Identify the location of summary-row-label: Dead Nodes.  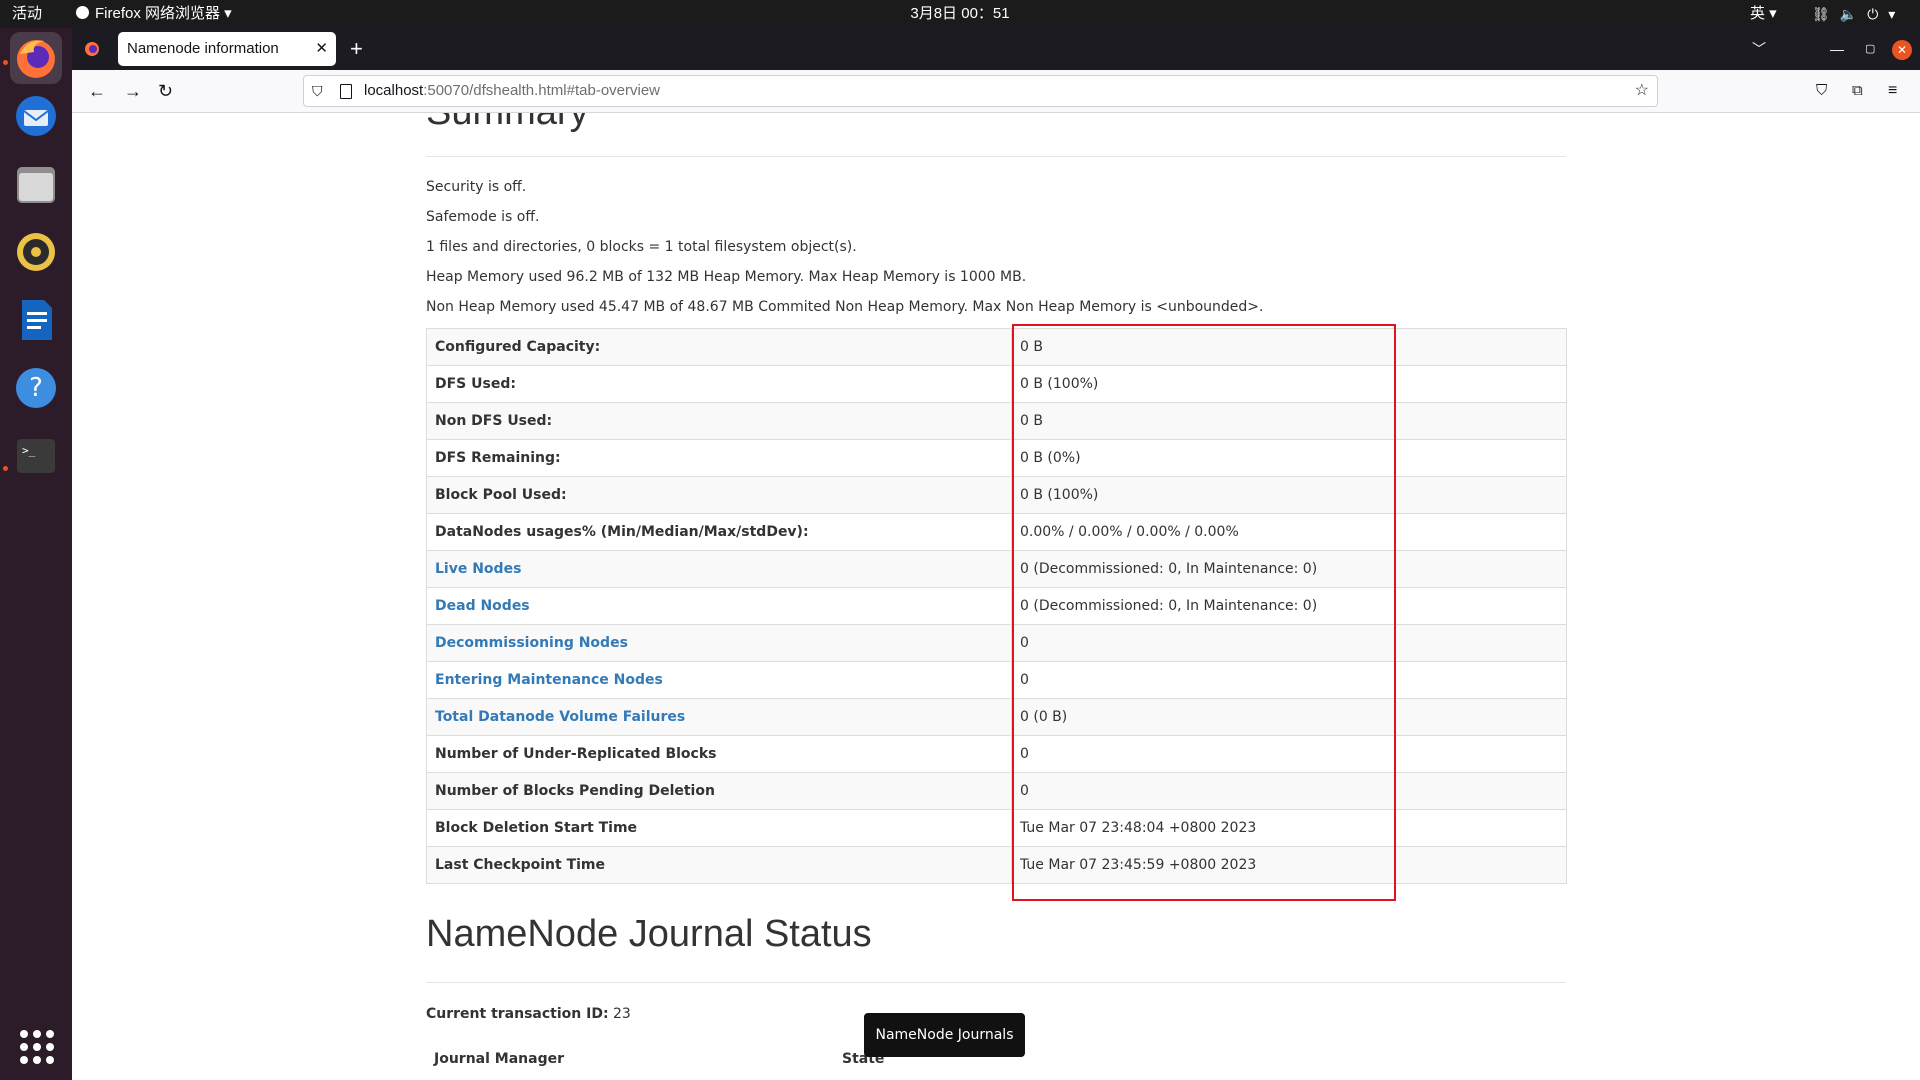
(719, 606).